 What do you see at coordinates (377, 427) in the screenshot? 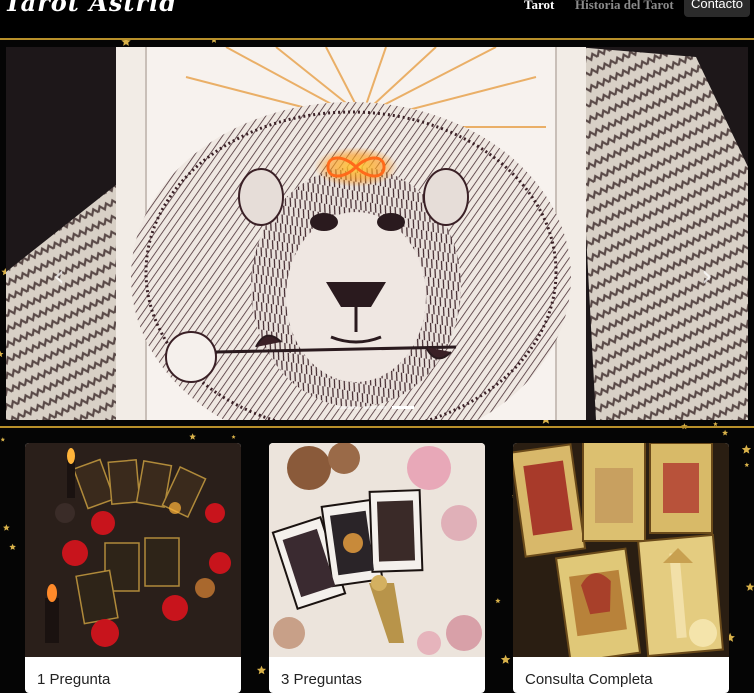
I see `gold-divider` at bounding box center [377, 427].